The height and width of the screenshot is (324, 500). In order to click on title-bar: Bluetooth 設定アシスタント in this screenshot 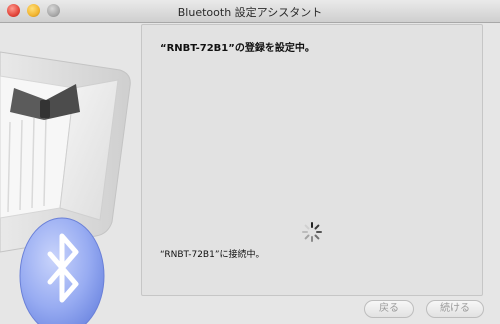, I will do `click(250, 11)`.